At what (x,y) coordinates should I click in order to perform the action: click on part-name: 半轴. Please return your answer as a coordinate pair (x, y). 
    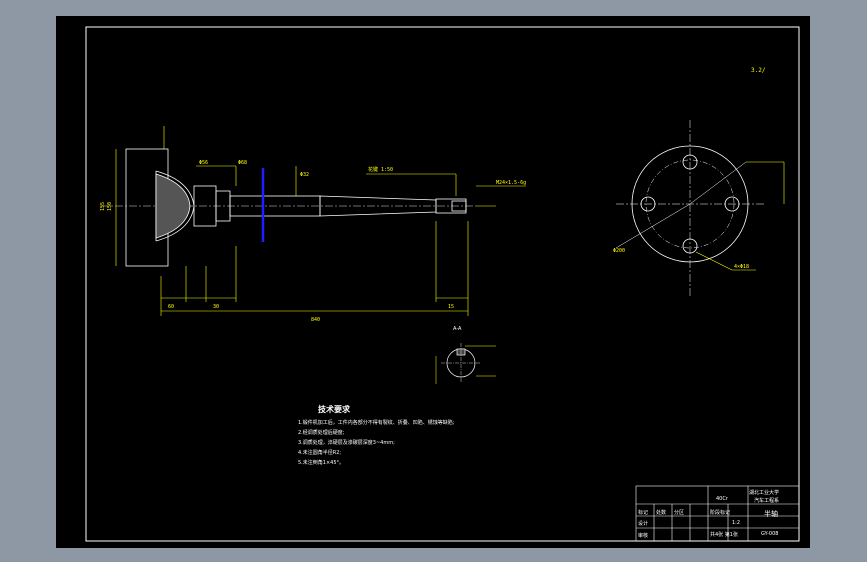
    Looking at the image, I should click on (771, 513).